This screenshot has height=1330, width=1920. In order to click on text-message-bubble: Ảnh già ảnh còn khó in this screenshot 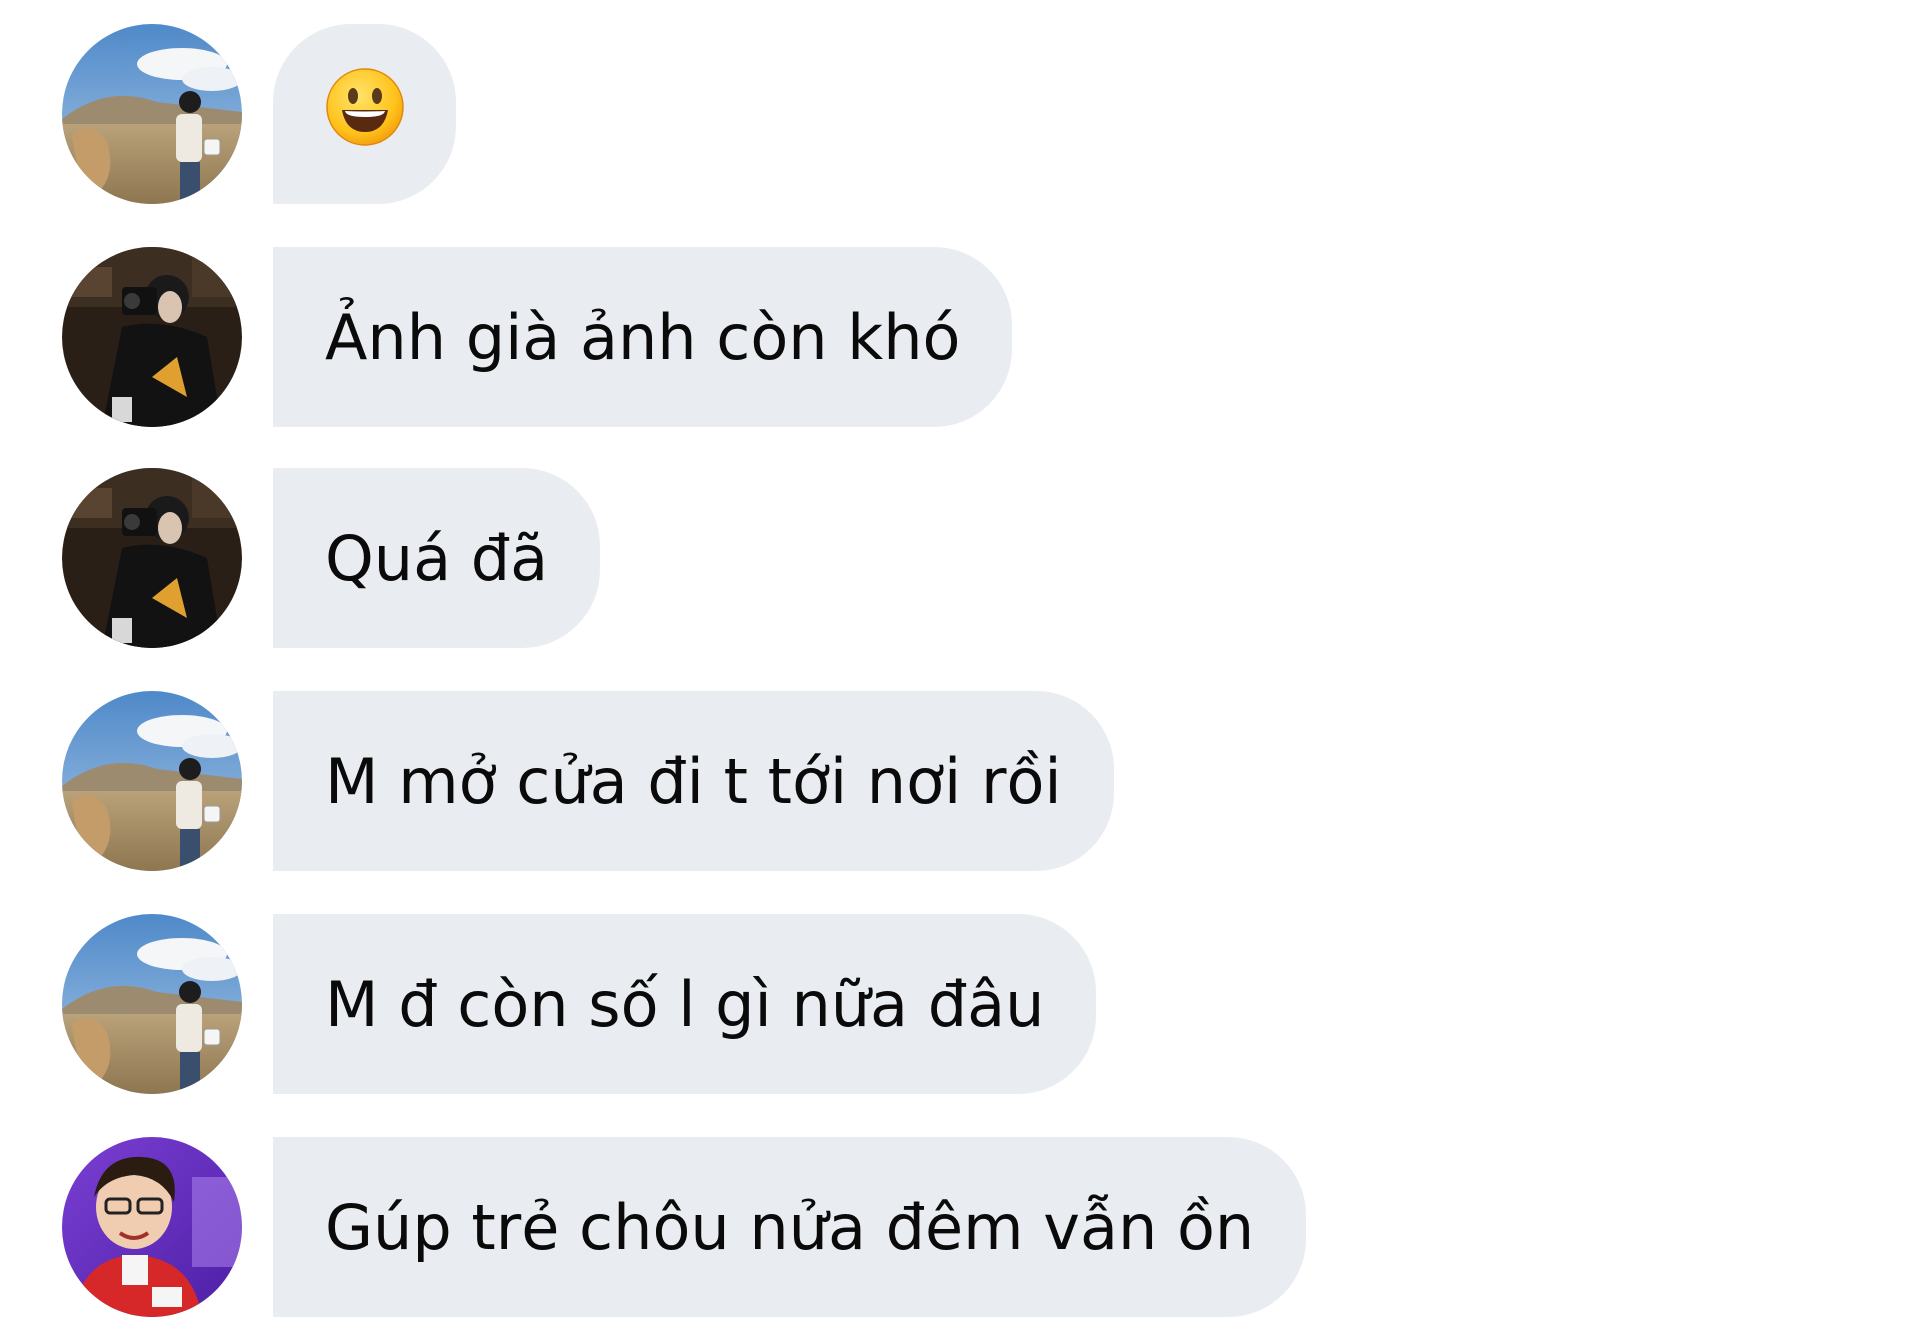, I will do `click(643, 337)`.